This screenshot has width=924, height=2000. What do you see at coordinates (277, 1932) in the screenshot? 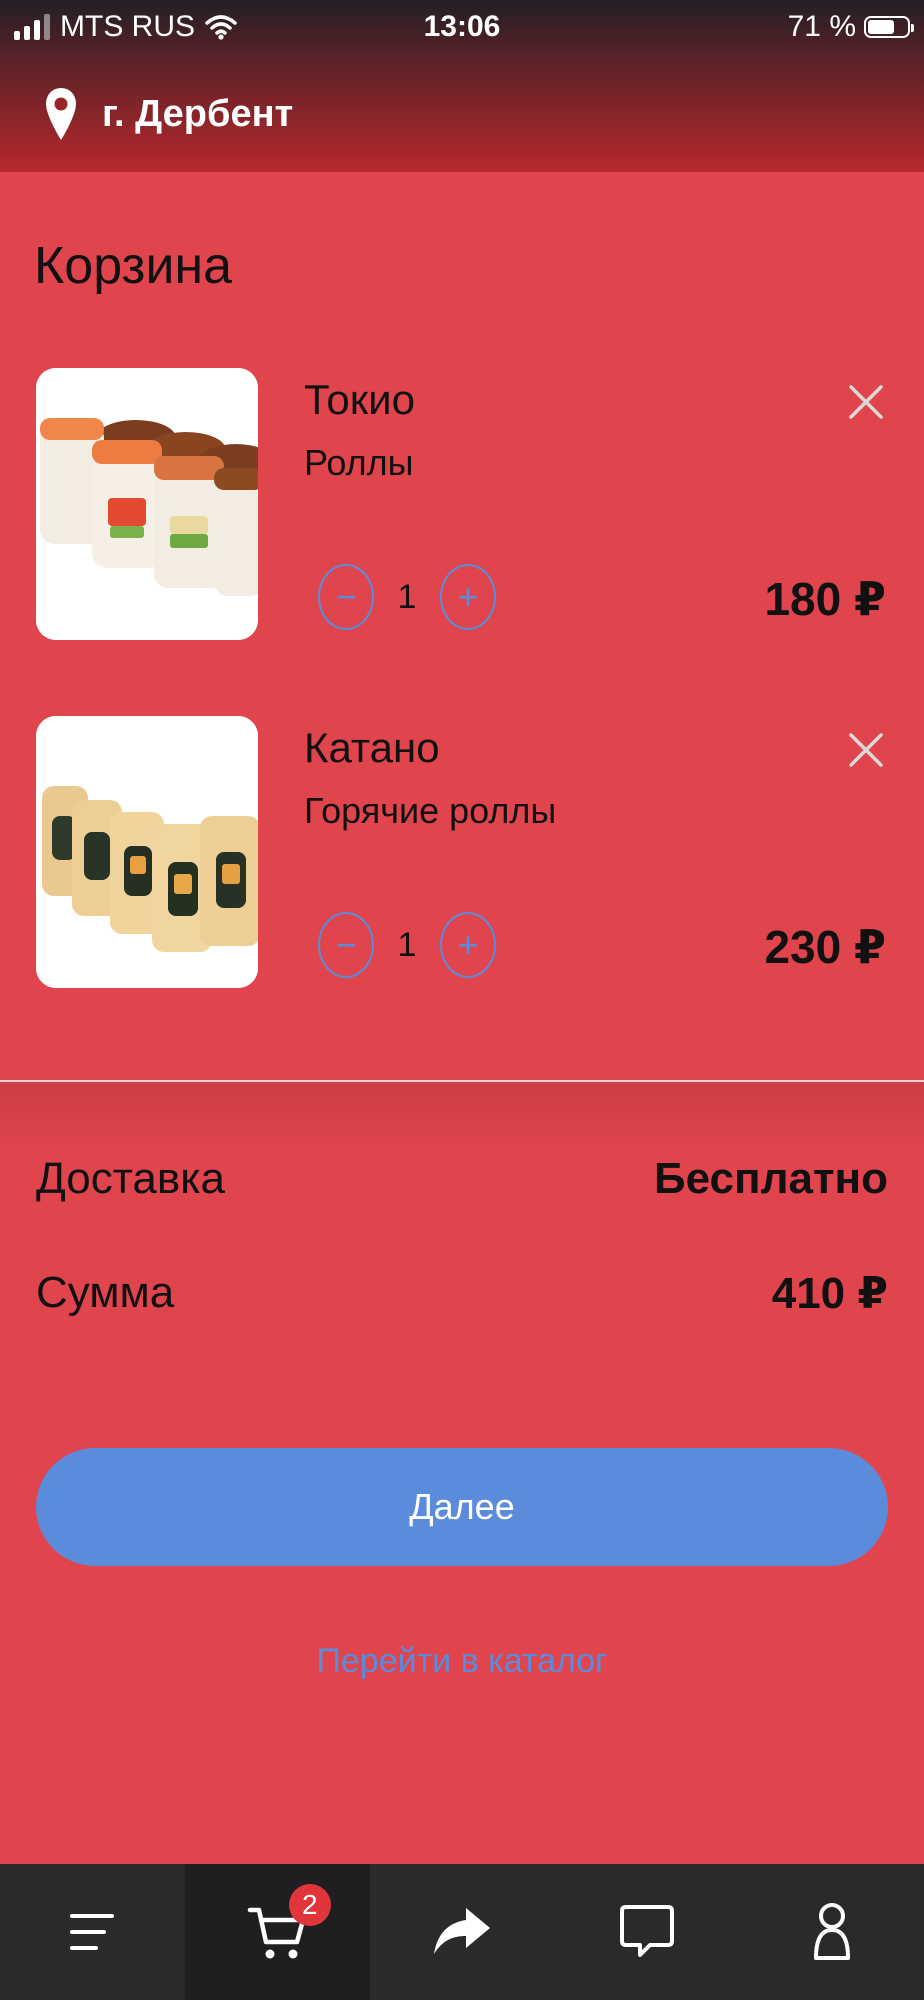
I see `tab-cart: 2` at bounding box center [277, 1932].